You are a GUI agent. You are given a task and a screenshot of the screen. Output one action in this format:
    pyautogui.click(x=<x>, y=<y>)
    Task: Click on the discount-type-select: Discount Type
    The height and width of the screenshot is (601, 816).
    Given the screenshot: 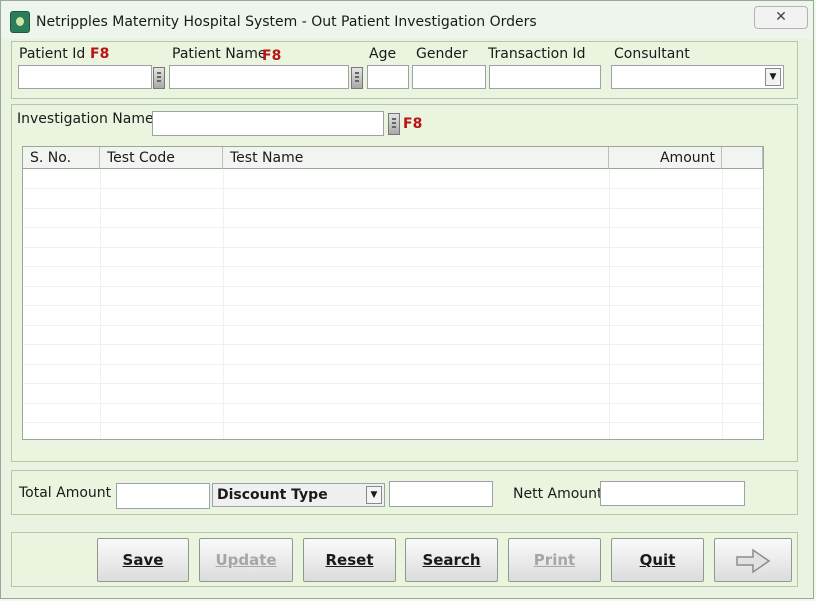 What is the action you would take?
    pyautogui.click(x=298, y=495)
    